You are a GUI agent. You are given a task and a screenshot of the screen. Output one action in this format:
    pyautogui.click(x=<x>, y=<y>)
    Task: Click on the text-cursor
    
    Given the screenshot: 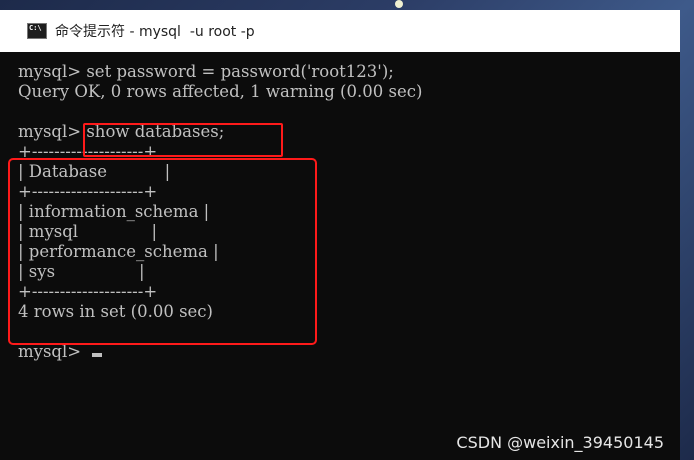 What is the action you would take?
    pyautogui.click(x=97, y=355)
    